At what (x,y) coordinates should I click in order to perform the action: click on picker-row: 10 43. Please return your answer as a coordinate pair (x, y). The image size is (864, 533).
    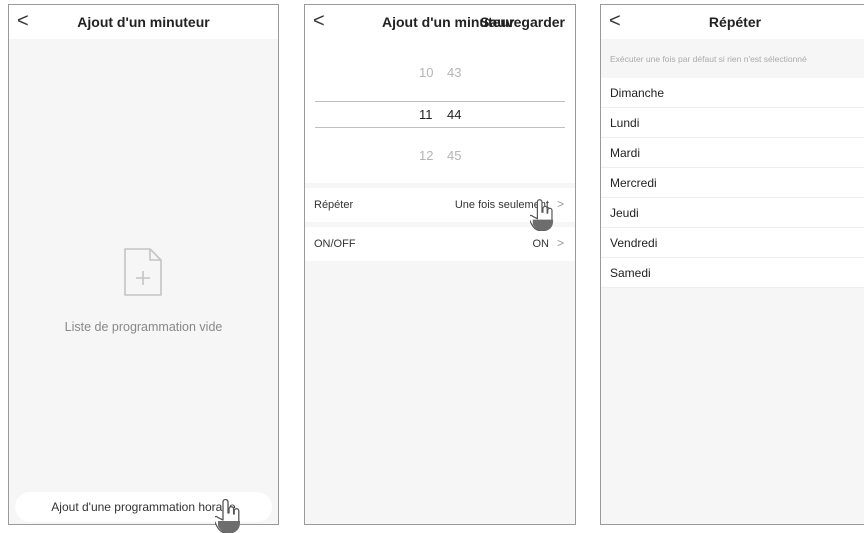
    Looking at the image, I should click on (440, 75).